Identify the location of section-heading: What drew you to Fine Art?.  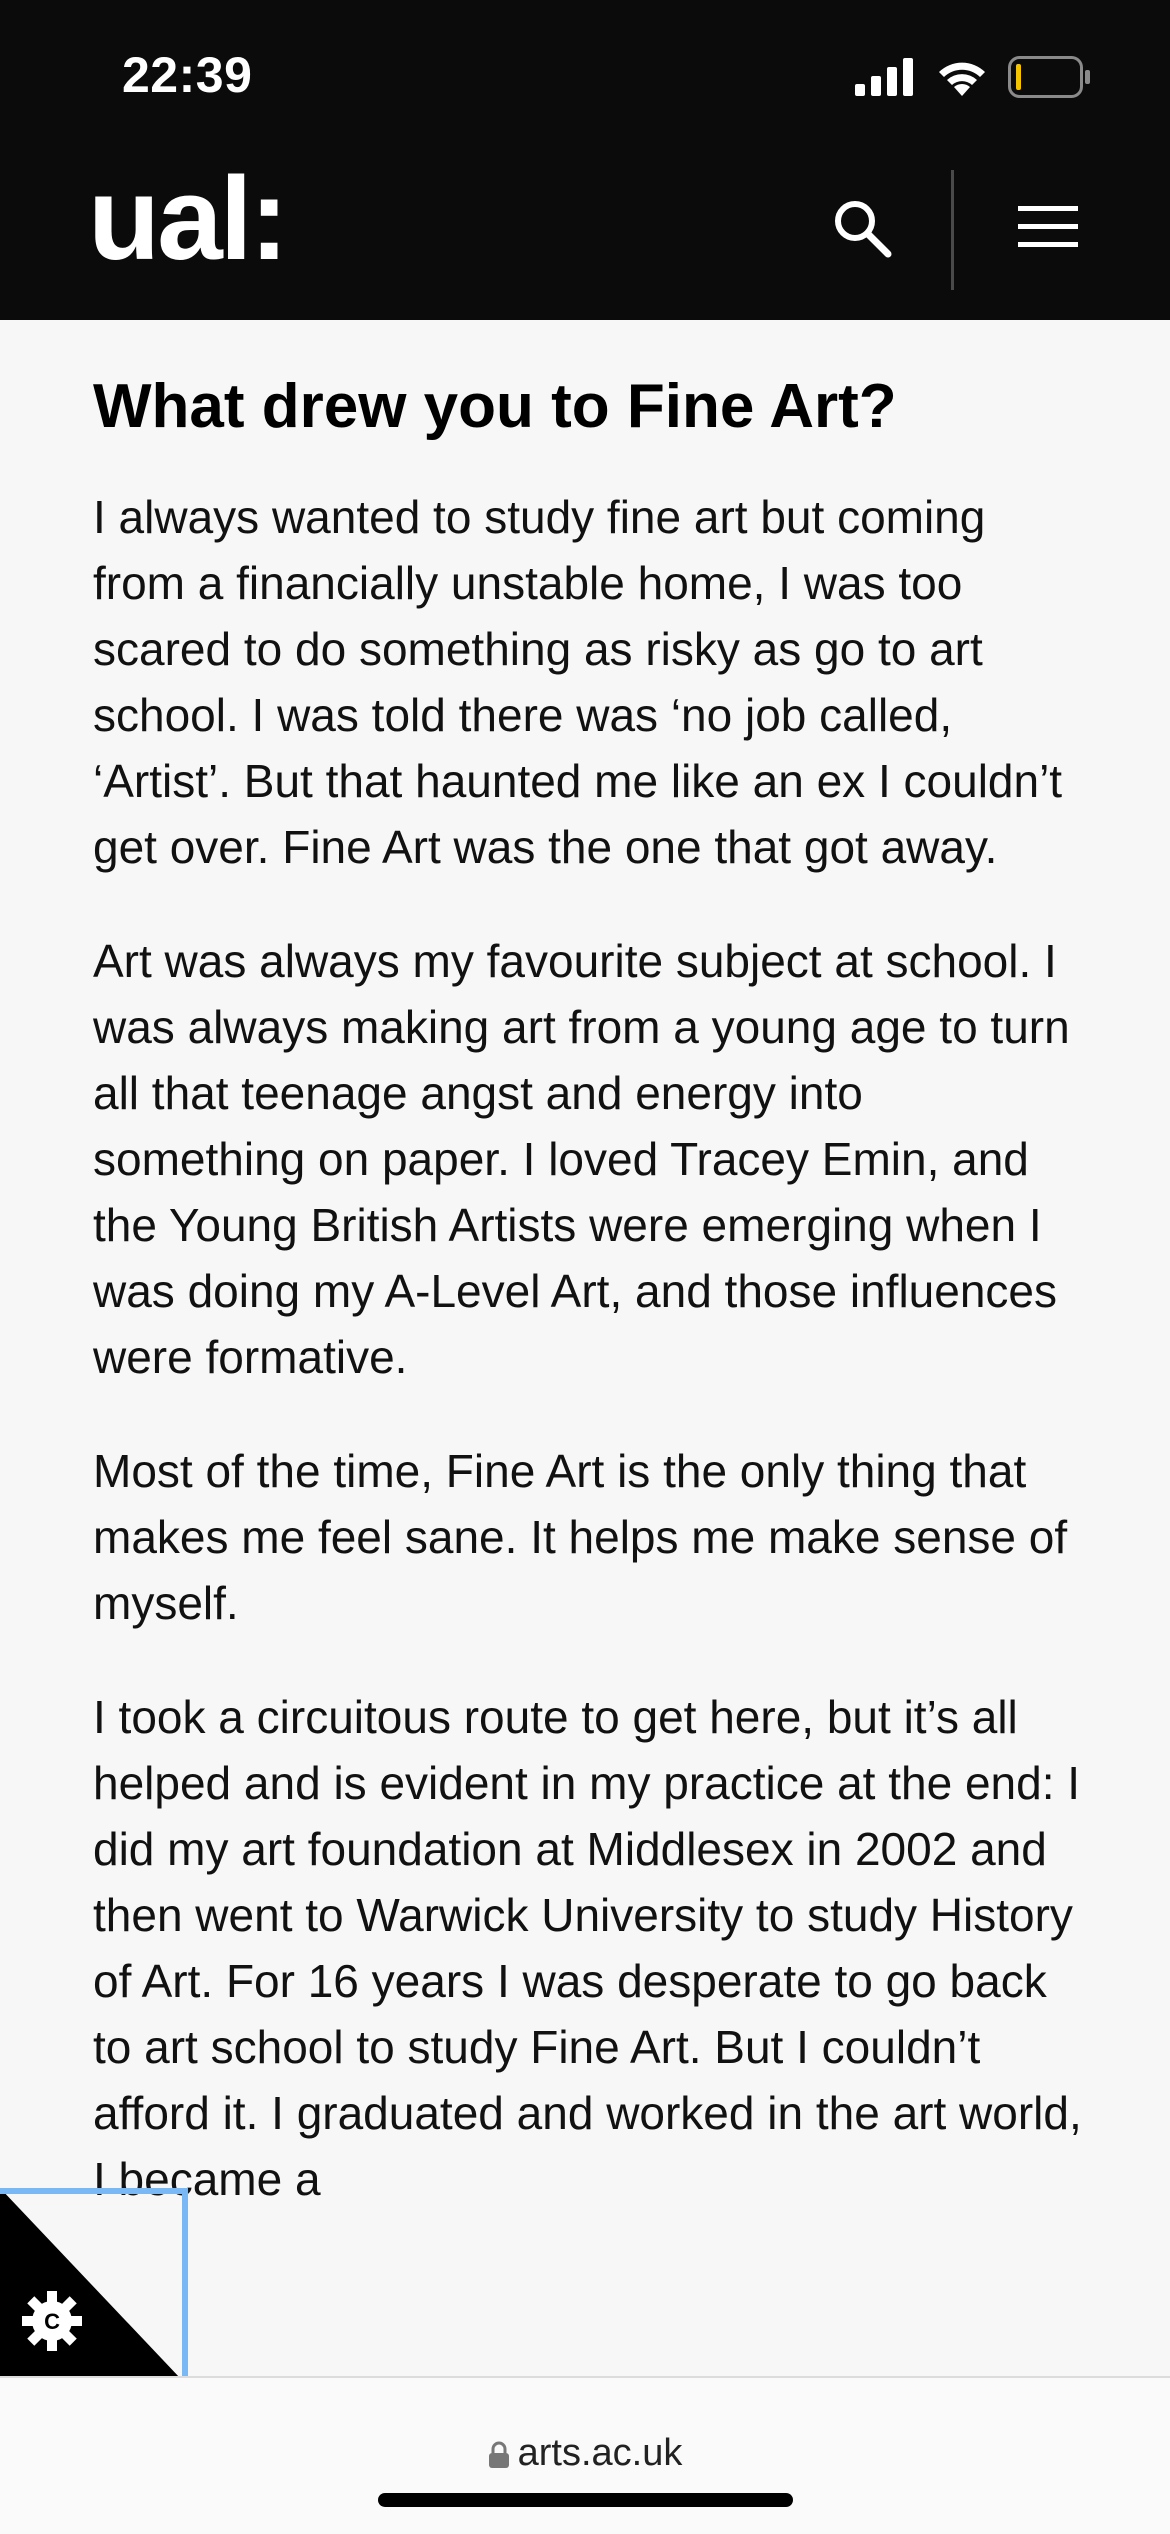
(495, 406).